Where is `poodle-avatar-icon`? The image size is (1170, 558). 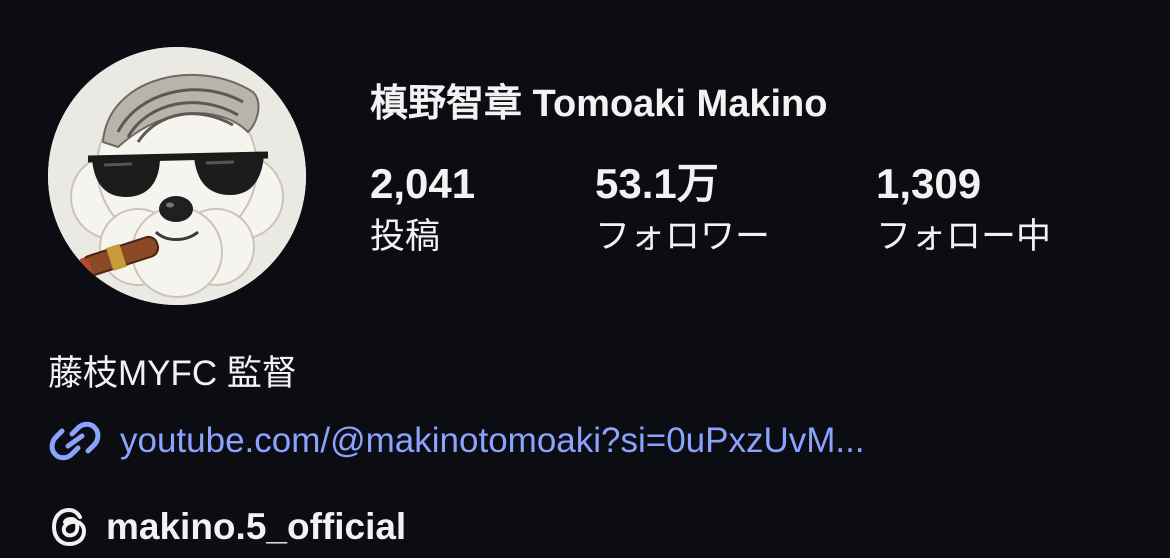 poodle-avatar-icon is located at coordinates (177, 176).